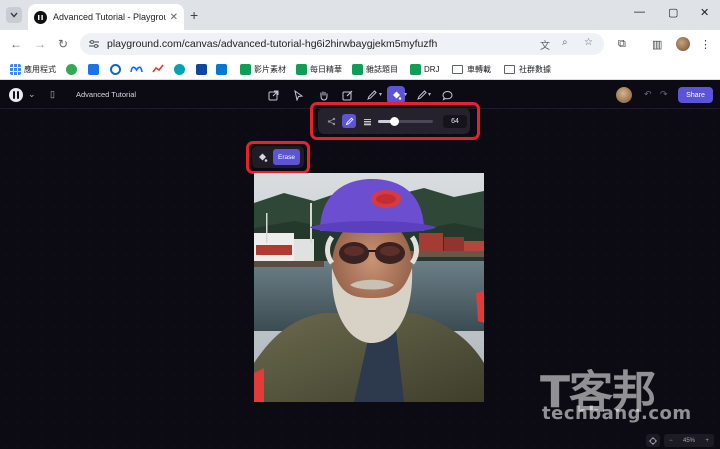 This screenshot has height=449, width=720. What do you see at coordinates (270, 69) in the screenshot?
I see `bookmark-label: 影片素材` at bounding box center [270, 69].